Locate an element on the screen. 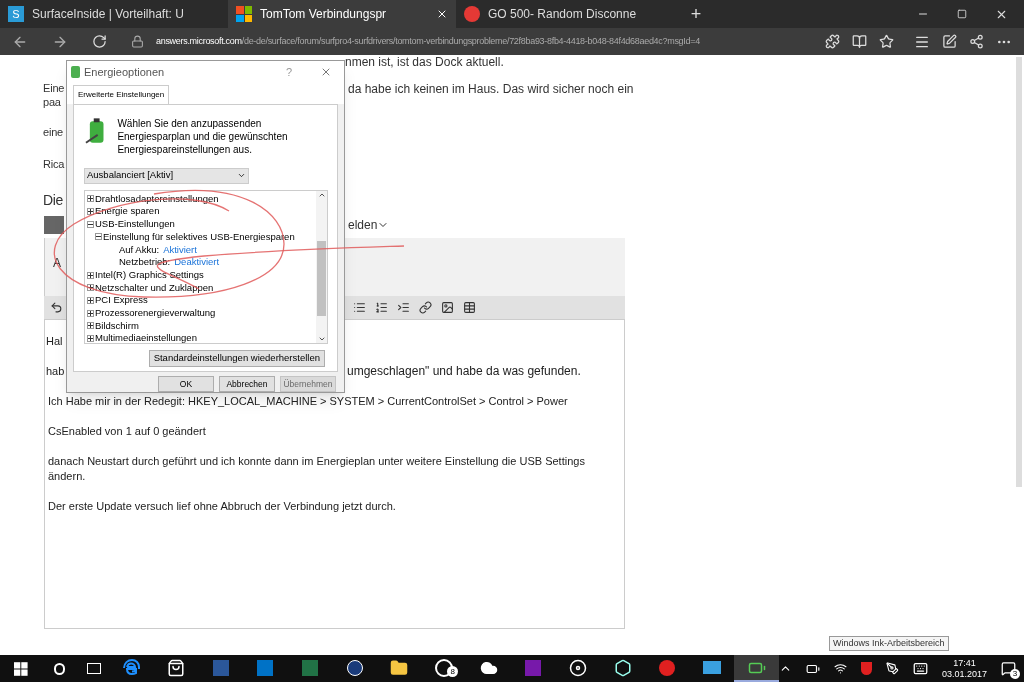  keyboard-icon is located at coordinates (920, 668).